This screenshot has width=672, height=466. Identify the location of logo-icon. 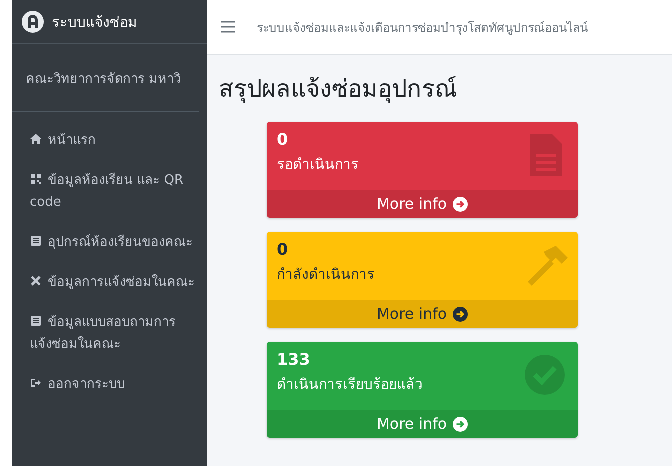
(33, 21).